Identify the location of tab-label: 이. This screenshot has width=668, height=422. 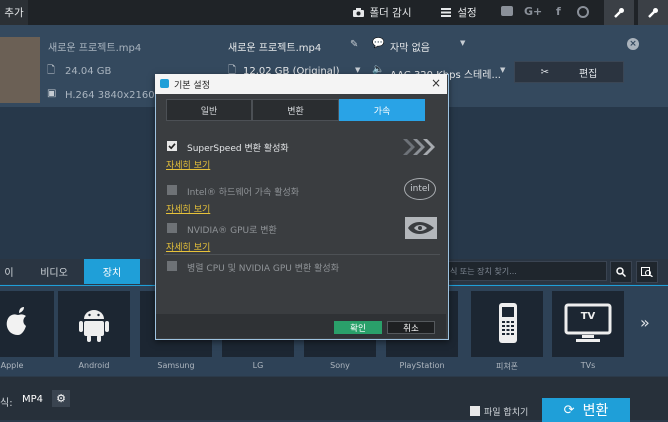
(9, 273).